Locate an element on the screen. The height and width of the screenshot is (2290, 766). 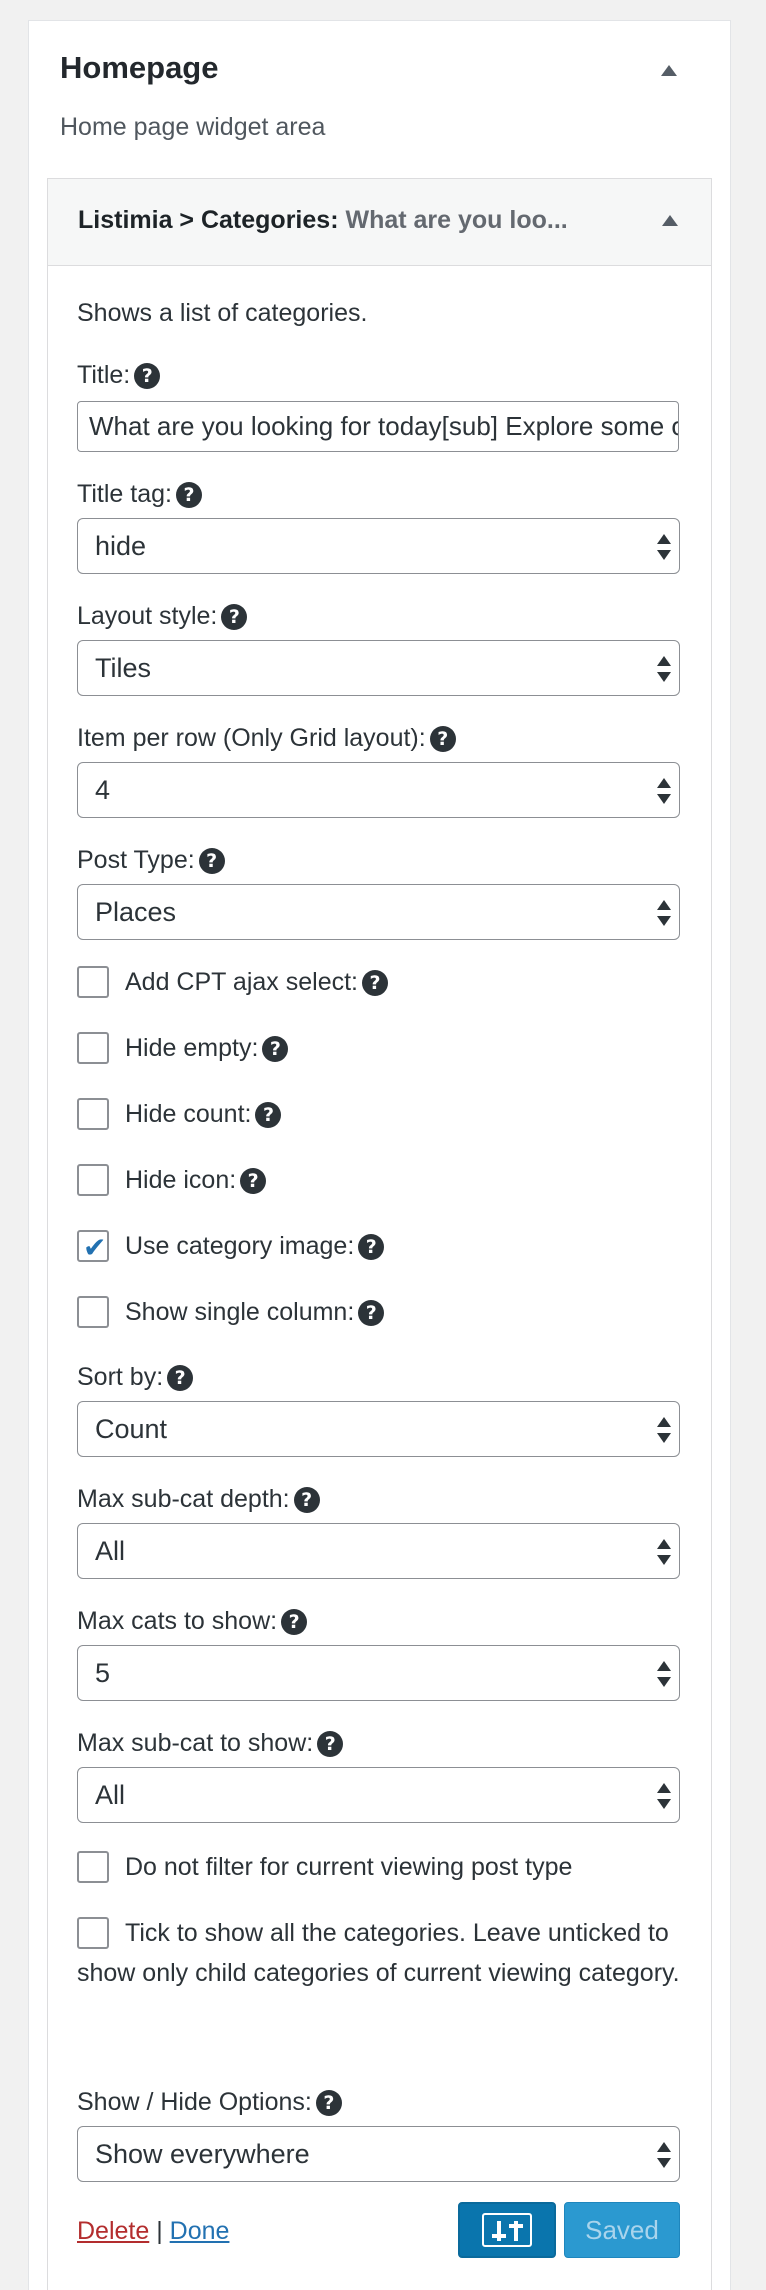
widget-footer-links: Delete | Done is located at coordinates (153, 2231).